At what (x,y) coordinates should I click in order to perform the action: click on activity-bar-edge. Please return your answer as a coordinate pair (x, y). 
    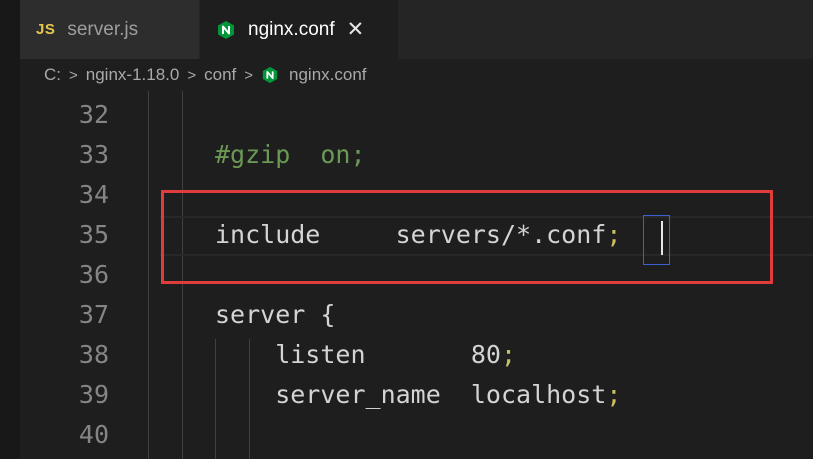
    Looking at the image, I should click on (10, 229).